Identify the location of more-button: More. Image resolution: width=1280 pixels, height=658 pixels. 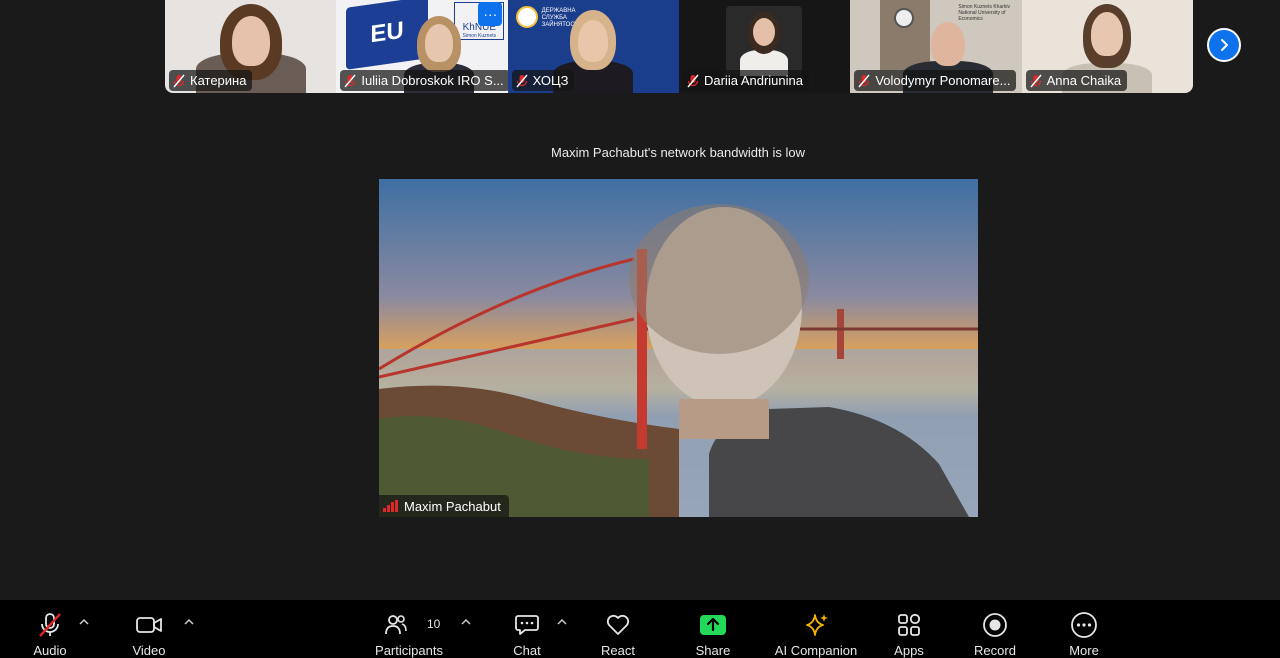
(1084, 629).